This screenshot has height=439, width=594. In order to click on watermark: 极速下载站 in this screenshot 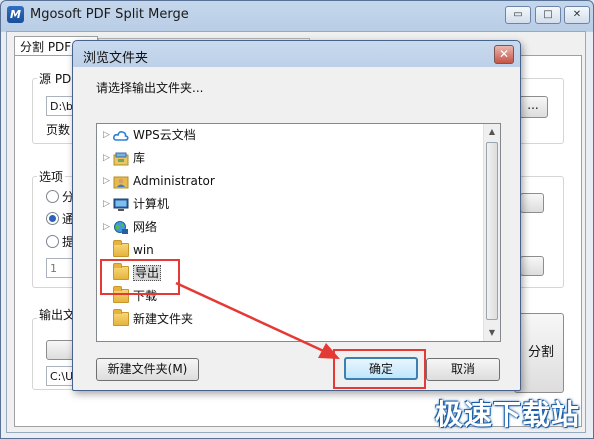, I will do `click(507, 414)`.